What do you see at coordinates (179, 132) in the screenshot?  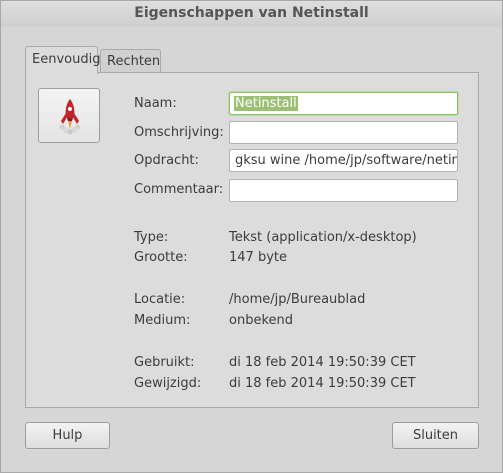 I see `description-label: Omschrijving:` at bounding box center [179, 132].